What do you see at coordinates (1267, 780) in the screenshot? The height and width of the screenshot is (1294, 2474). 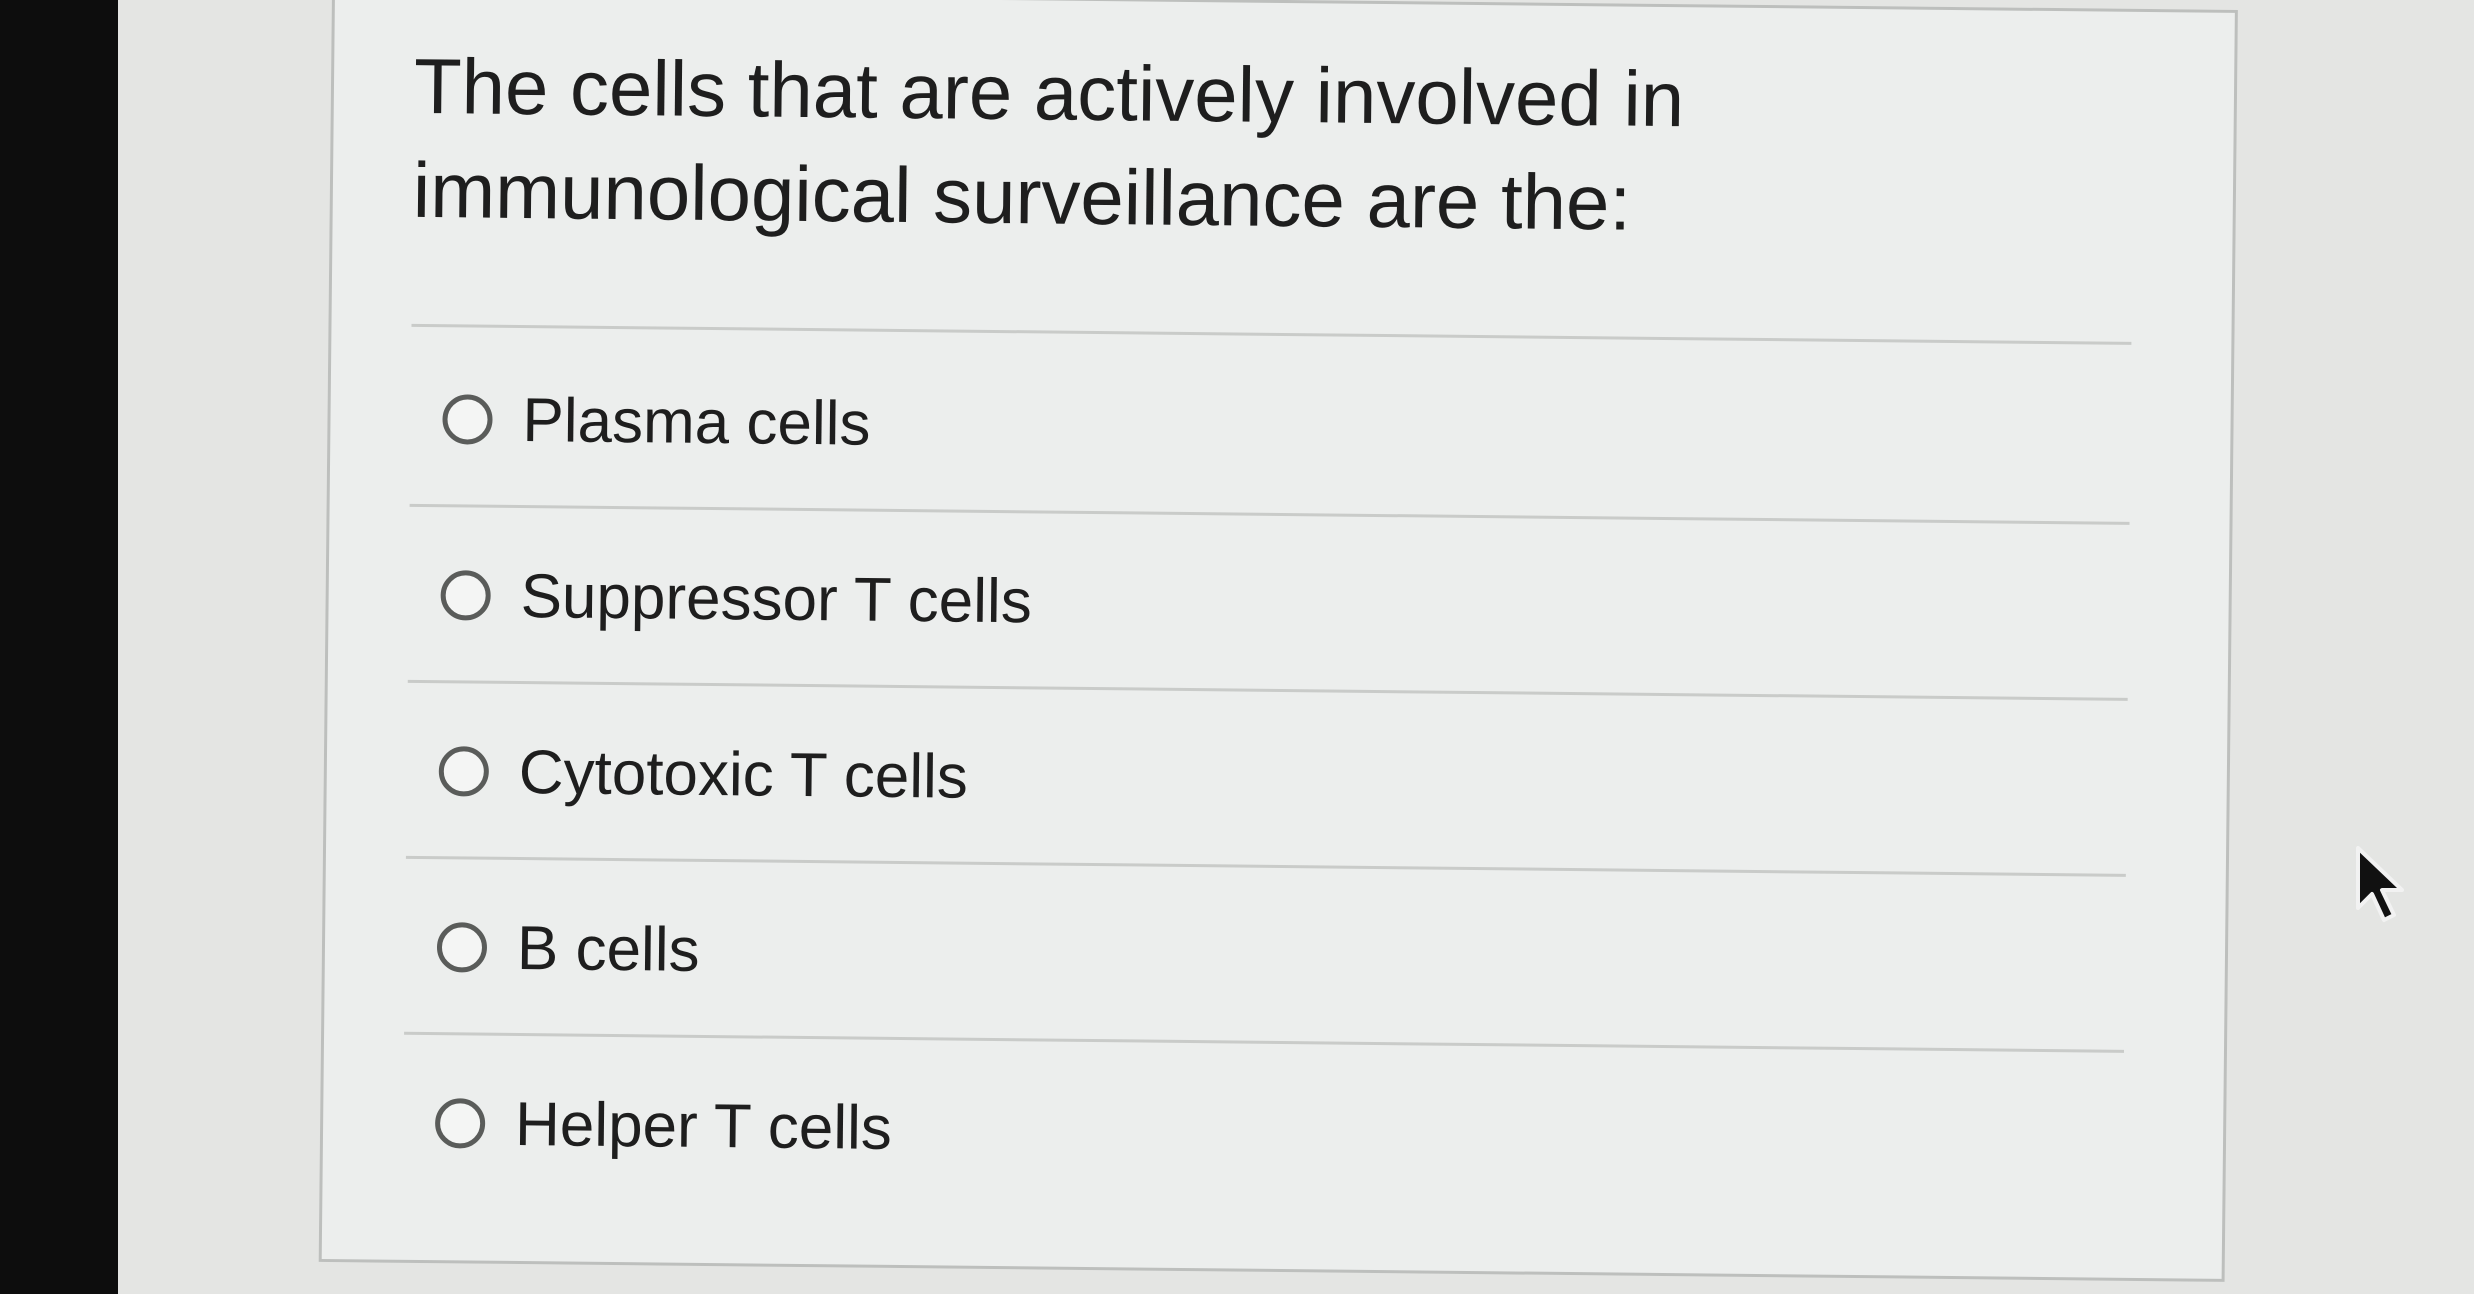 I see `option-cytotoxic-t-cells: Cytotoxic T cells` at bounding box center [1267, 780].